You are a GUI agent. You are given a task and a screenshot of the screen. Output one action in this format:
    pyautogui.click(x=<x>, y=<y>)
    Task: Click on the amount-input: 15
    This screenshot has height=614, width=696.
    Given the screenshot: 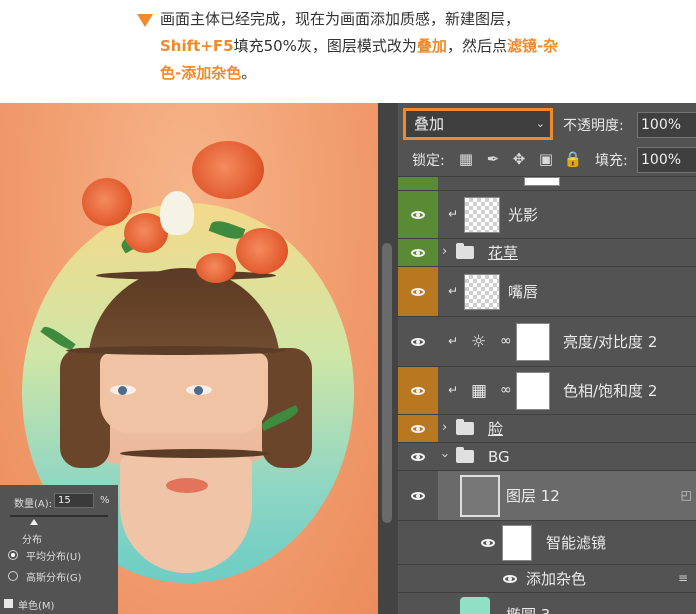 What is the action you would take?
    pyautogui.click(x=74, y=500)
    